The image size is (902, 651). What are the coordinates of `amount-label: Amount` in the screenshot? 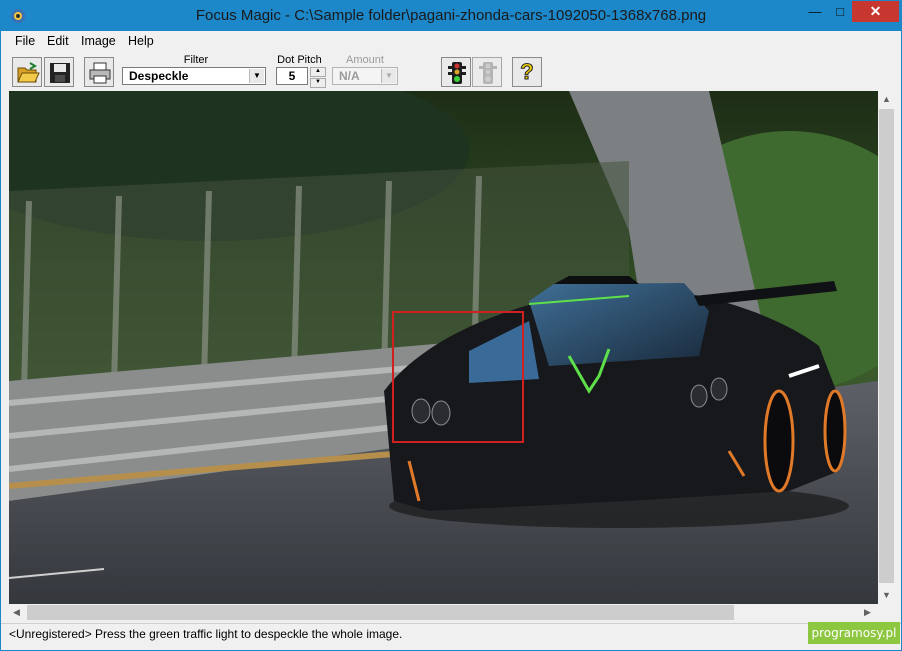 It's located at (365, 60).